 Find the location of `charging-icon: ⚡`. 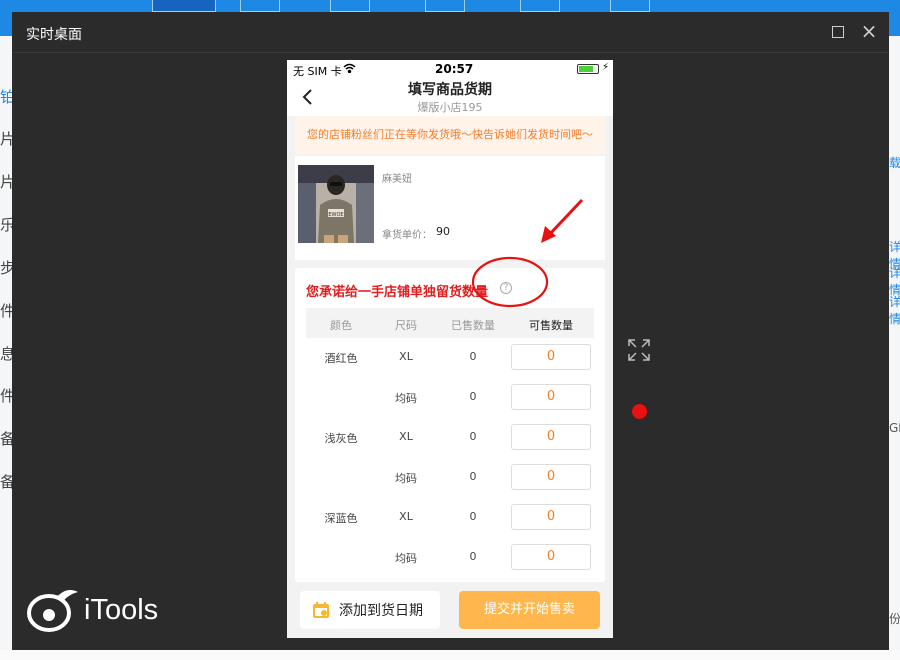

charging-icon: ⚡ is located at coordinates (606, 67).